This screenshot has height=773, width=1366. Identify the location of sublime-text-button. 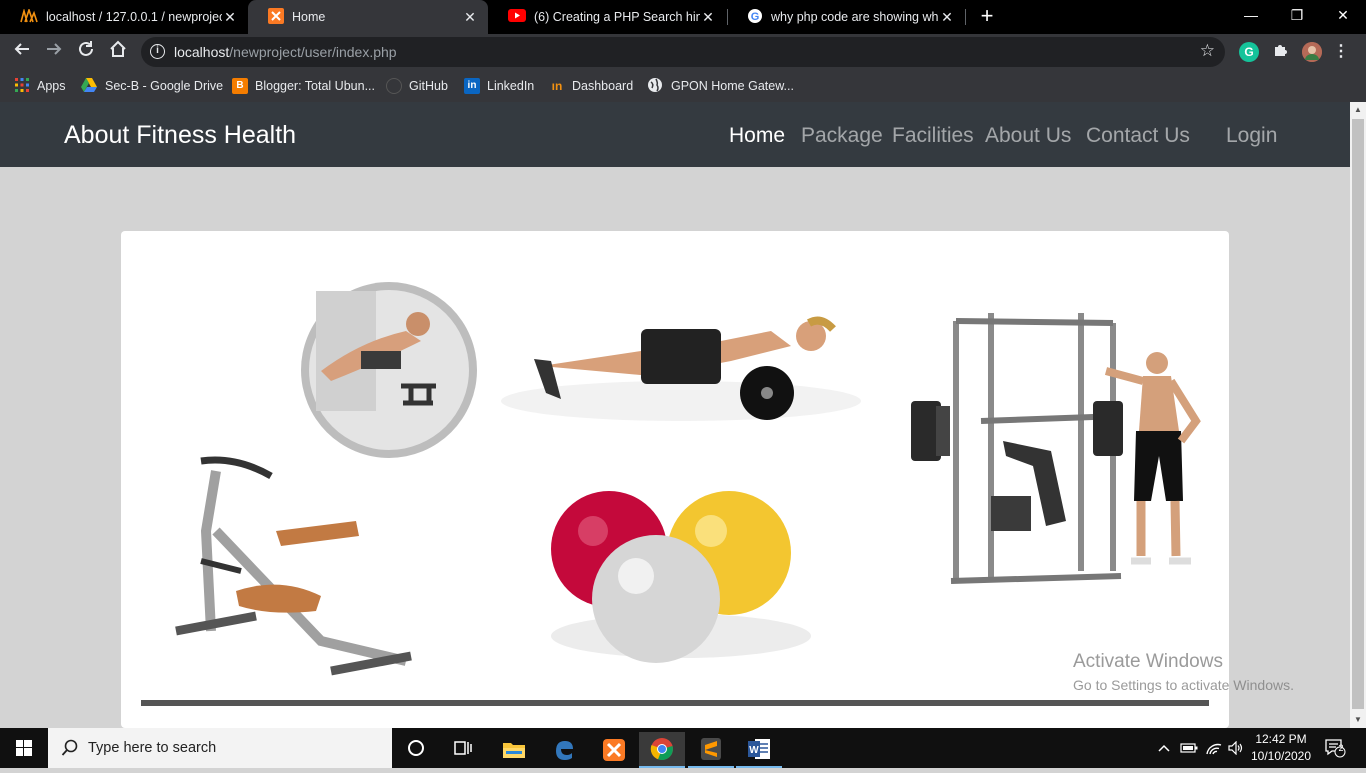
(711, 750).